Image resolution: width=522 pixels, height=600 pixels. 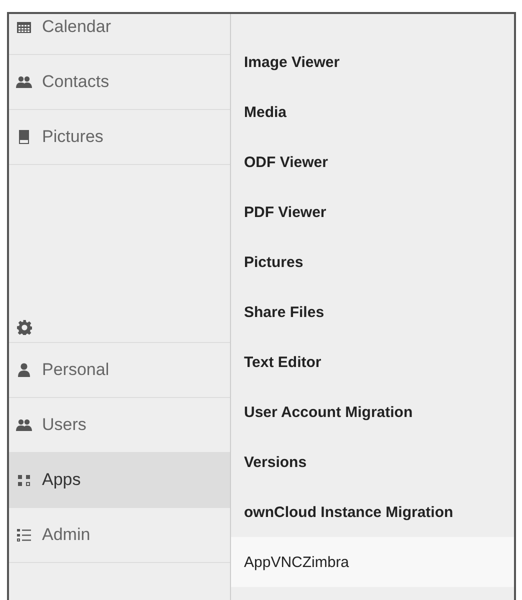 I want to click on nav-item: Apps, so click(x=119, y=480).